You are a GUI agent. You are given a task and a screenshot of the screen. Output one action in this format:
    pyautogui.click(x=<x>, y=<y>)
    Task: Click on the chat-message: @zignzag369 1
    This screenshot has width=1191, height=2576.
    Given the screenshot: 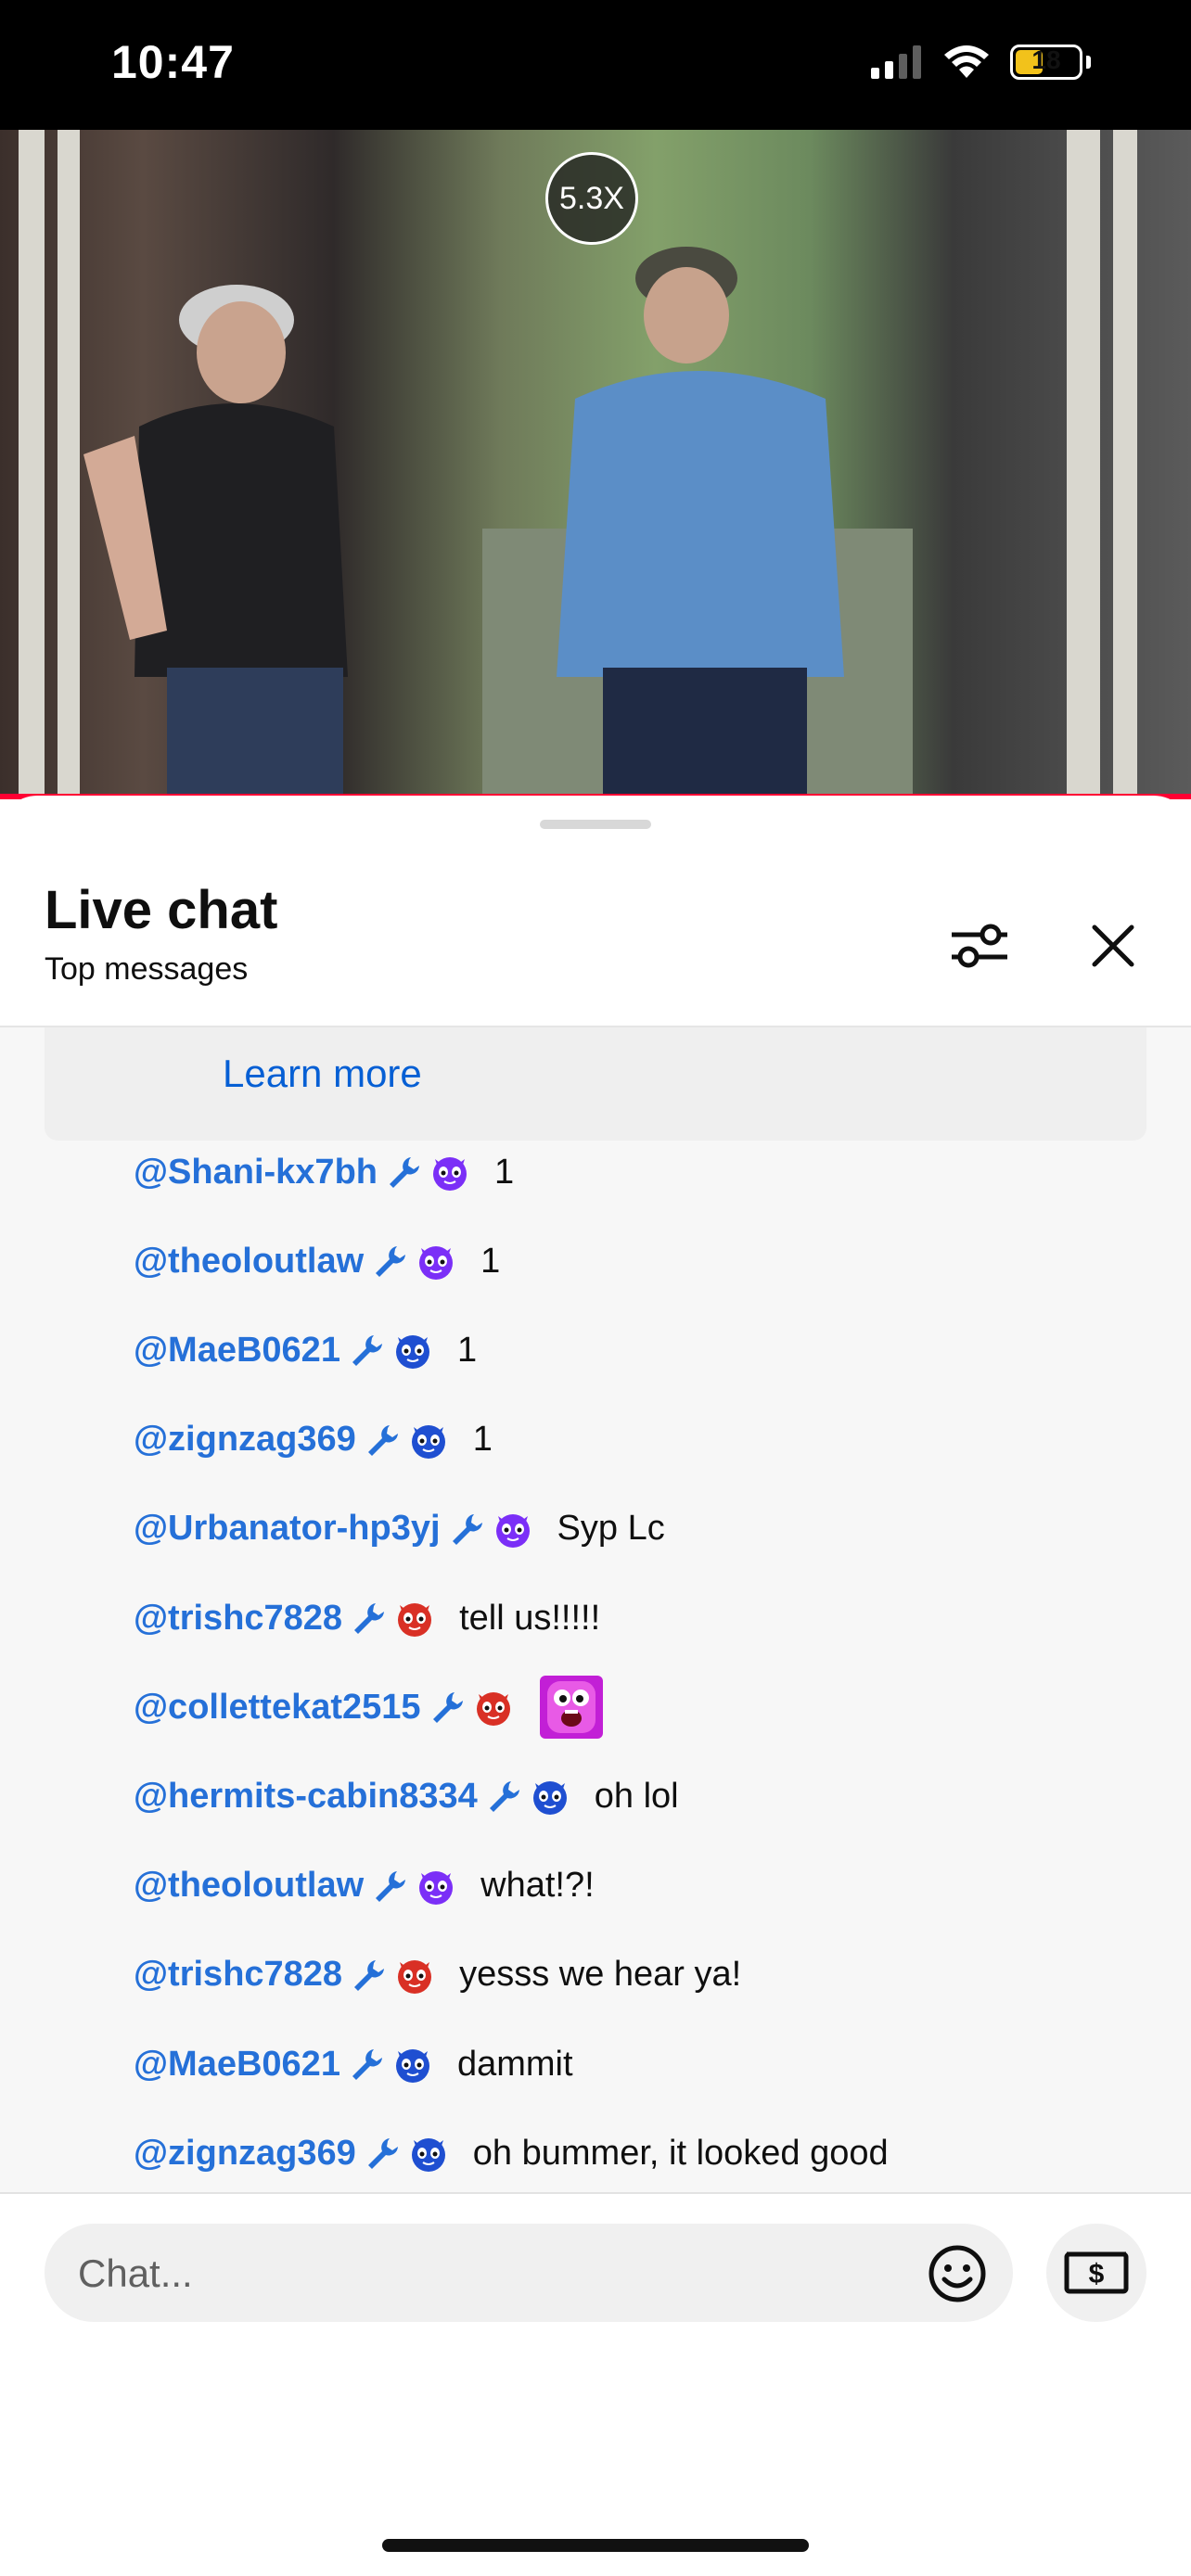 What is the action you would take?
    pyautogui.click(x=313, y=1440)
    